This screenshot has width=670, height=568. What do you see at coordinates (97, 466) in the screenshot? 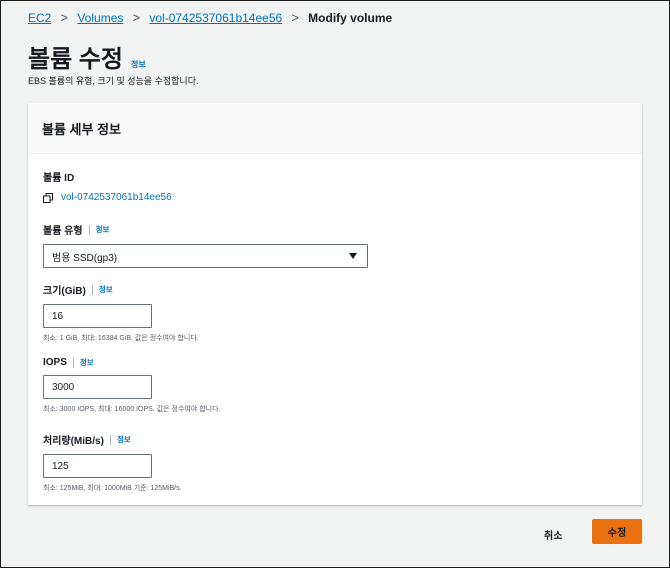
I see `throughput-input: 125` at bounding box center [97, 466].